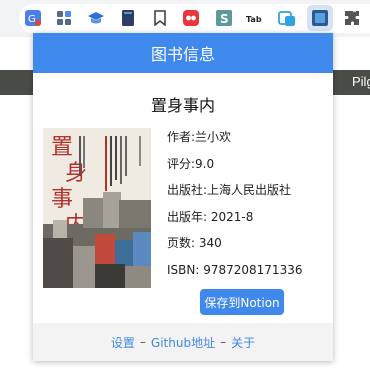 The height and width of the screenshot is (381, 370). I want to click on browser-toolbar: G S Tab, so click(185, 18).